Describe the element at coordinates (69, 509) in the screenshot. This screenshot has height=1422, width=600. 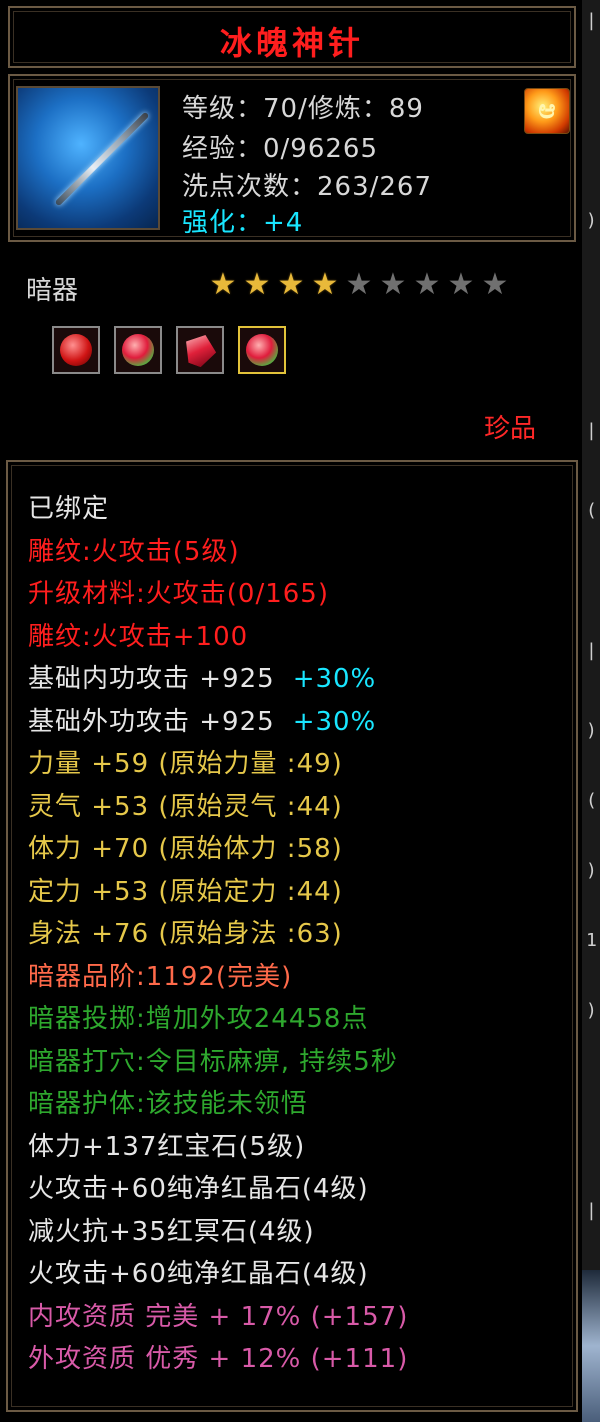
I see `attribute-text: 已绑定` at that location.